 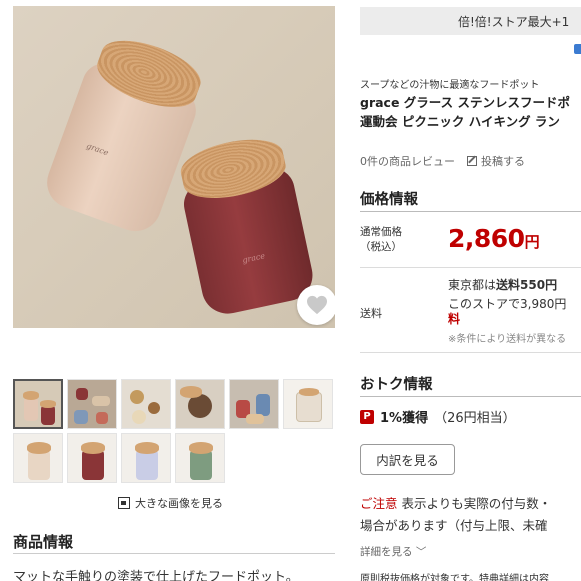 I want to click on bottom-note: 原則税抜価格が対象です。特典詳細は内容, so click(x=454, y=577).